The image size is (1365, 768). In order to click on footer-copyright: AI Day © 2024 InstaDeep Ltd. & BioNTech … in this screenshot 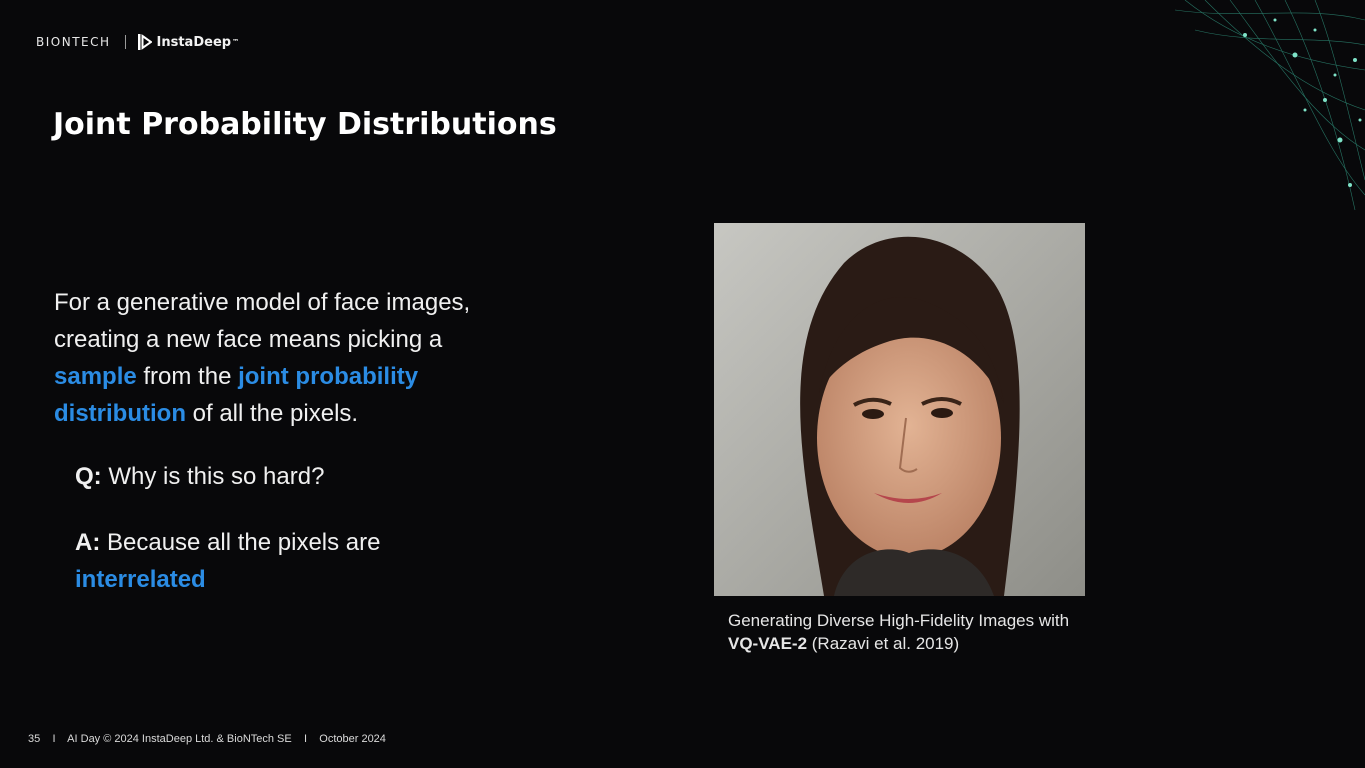, I will do `click(179, 739)`.